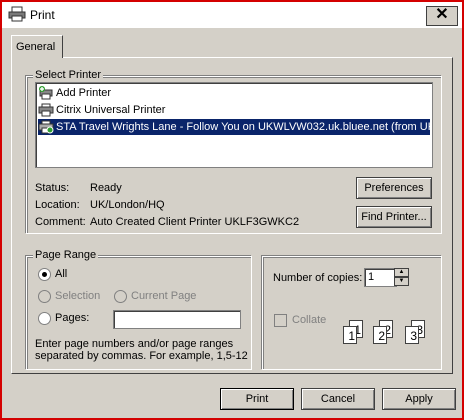  Describe the element at coordinates (46, 127) in the screenshot. I see `network-printer-icon` at that location.